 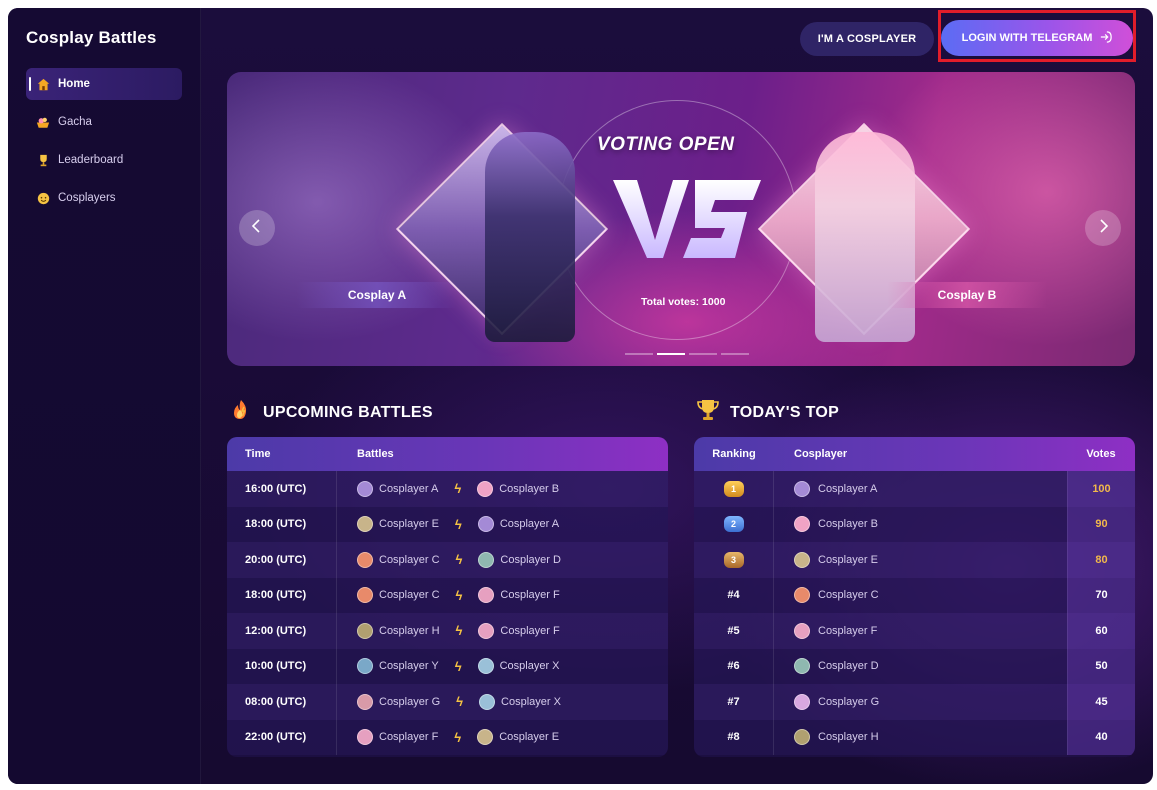 I want to click on carousel-next-button, so click(x=1103, y=228).